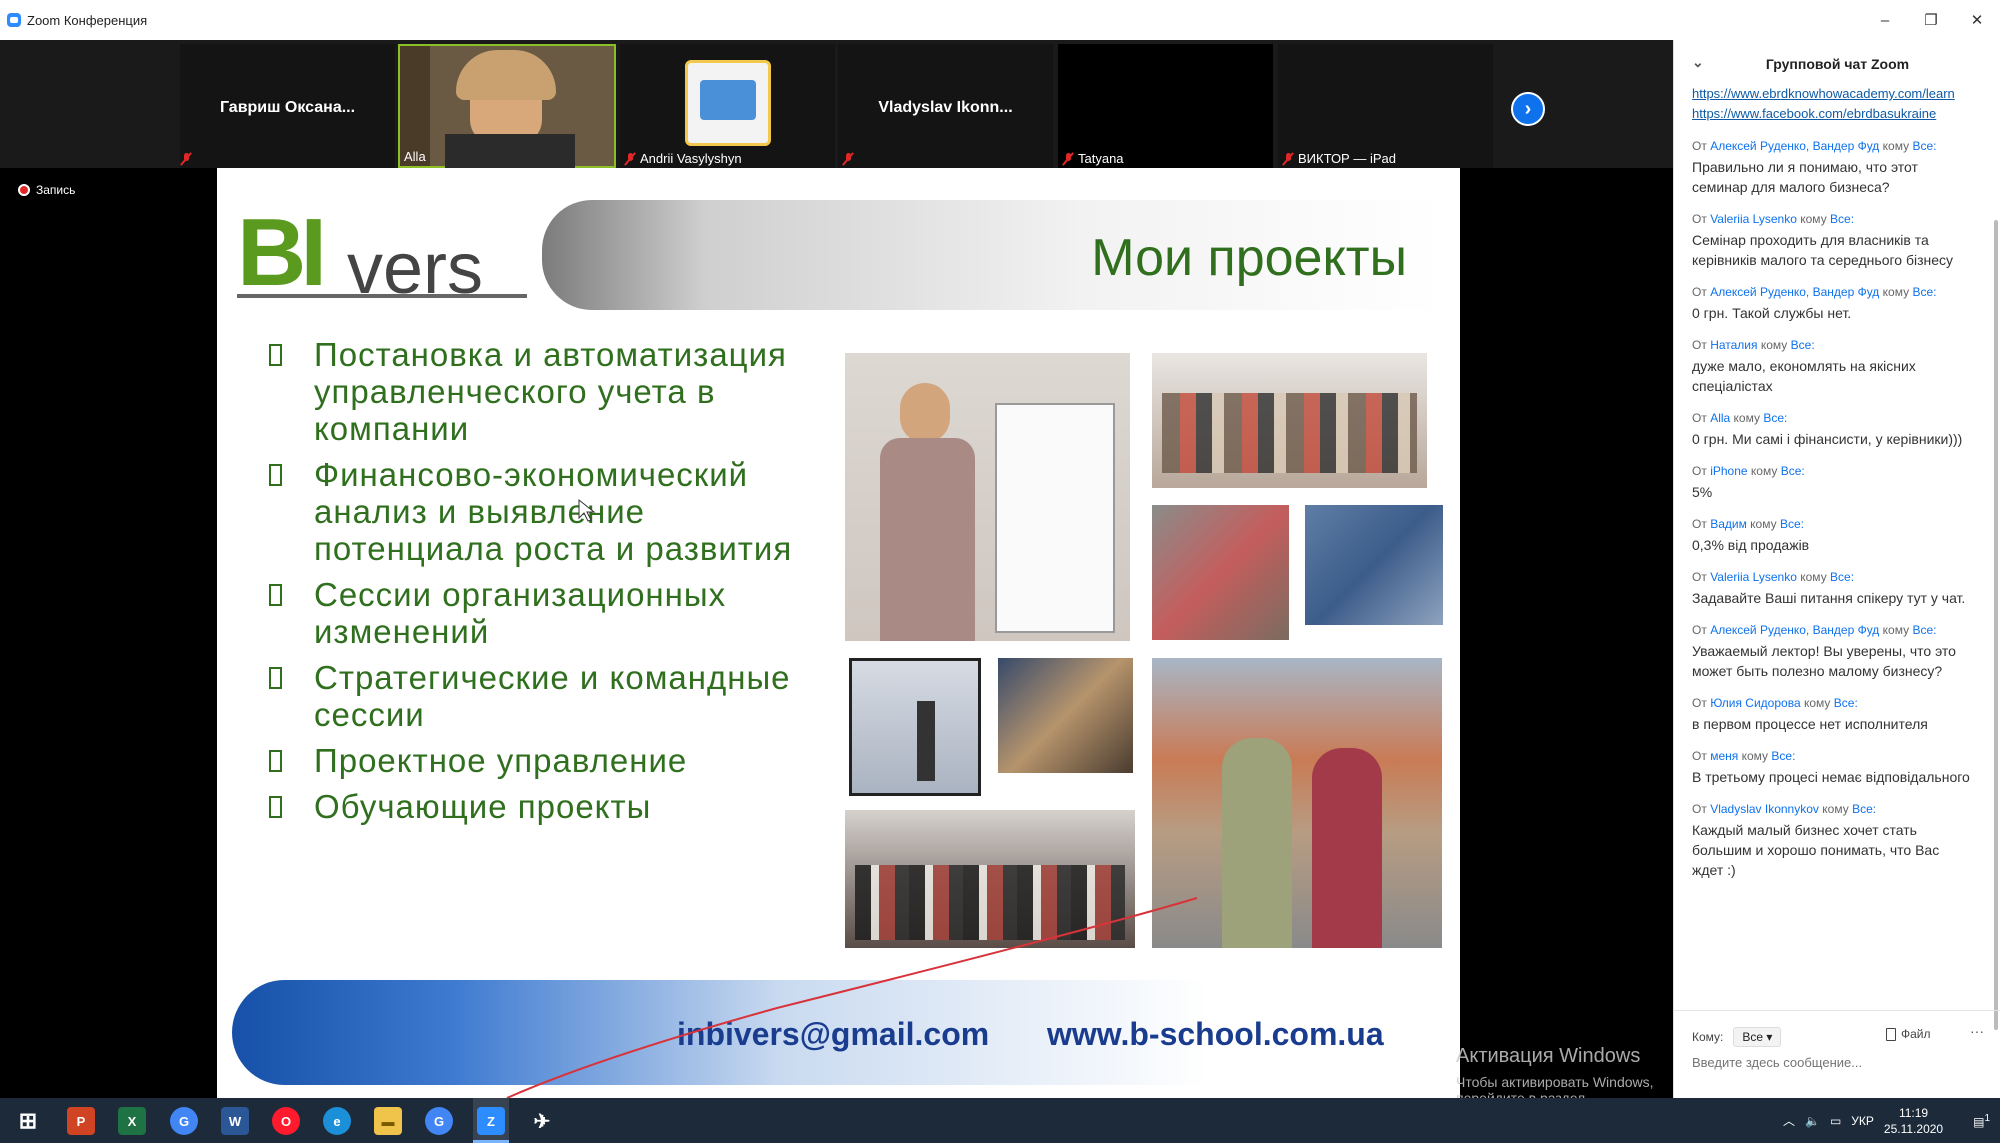 This screenshot has width=2000, height=1143. What do you see at coordinates (1833, 114) in the screenshot?
I see `chat-link: https://www.facebook.com/ebrdbasukraine` at bounding box center [1833, 114].